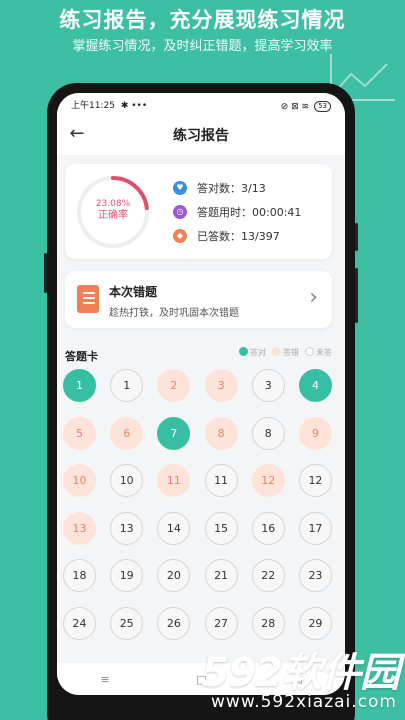  Describe the element at coordinates (231, 188) in the screenshot. I see `stat-correct-text: 答对数：3/13` at that location.